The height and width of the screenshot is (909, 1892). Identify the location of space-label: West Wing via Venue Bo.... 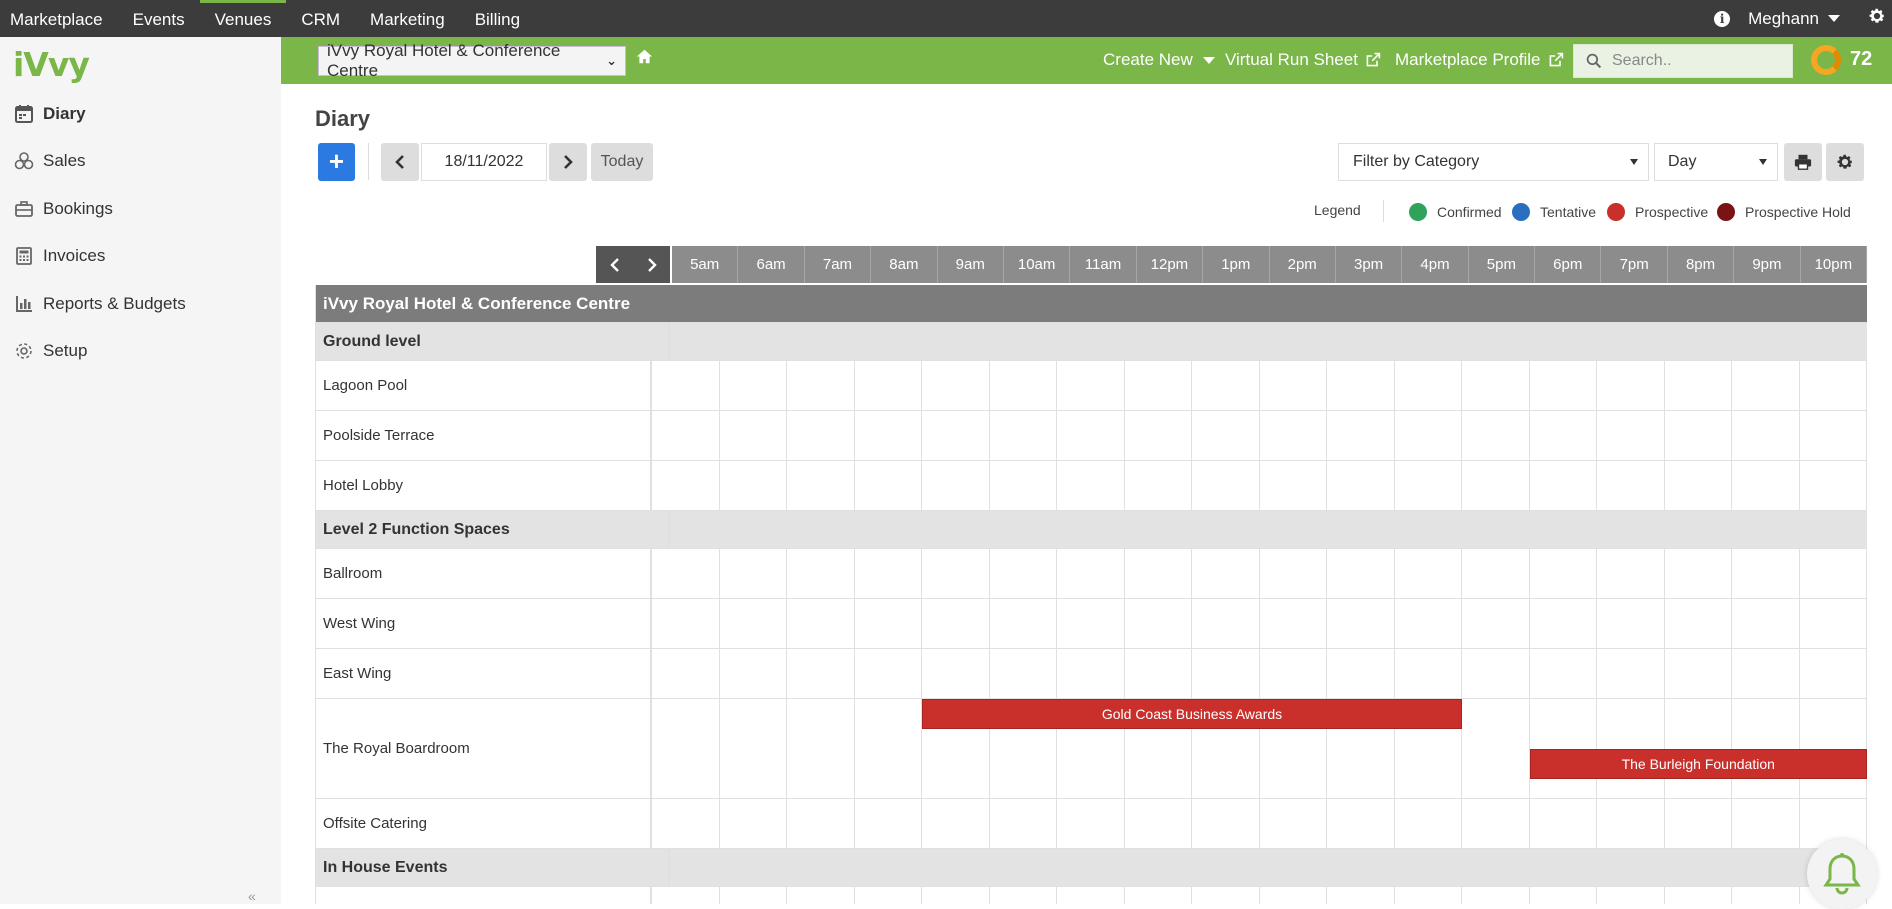
(483, 895).